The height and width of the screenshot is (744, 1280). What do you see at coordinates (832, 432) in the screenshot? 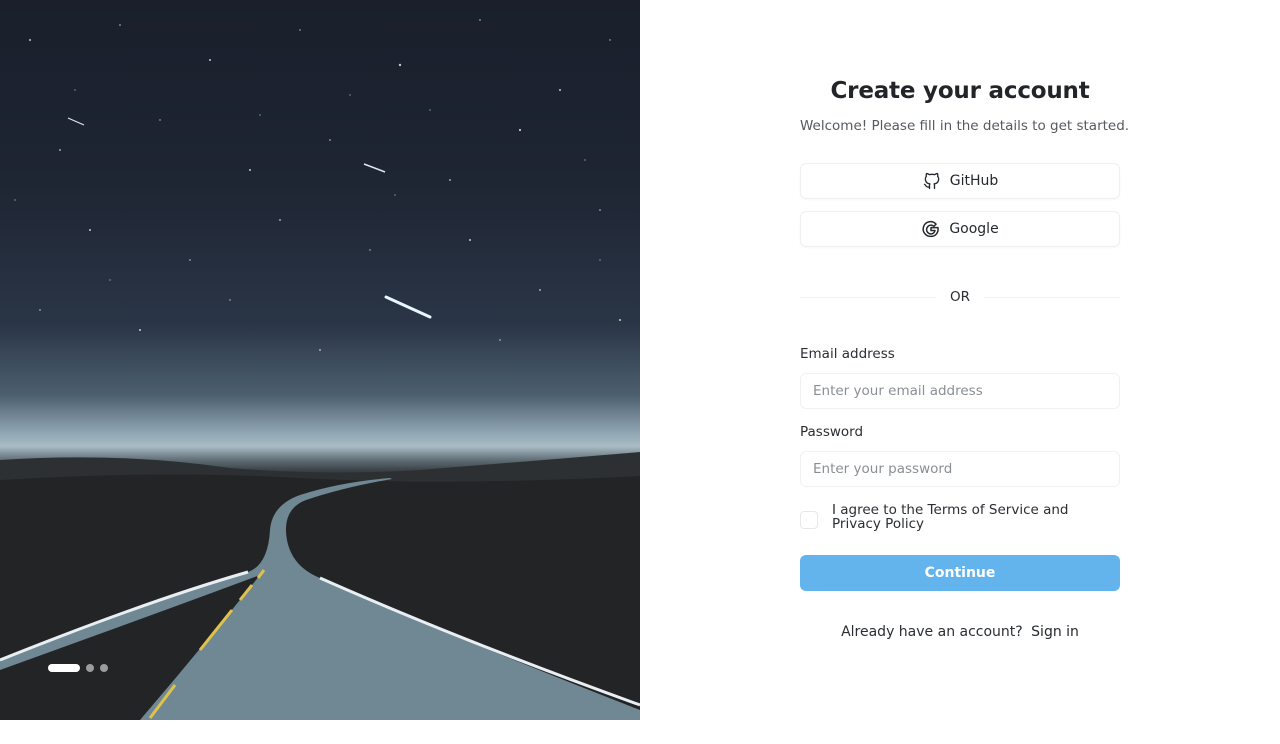
I see `password-label: Password` at bounding box center [832, 432].